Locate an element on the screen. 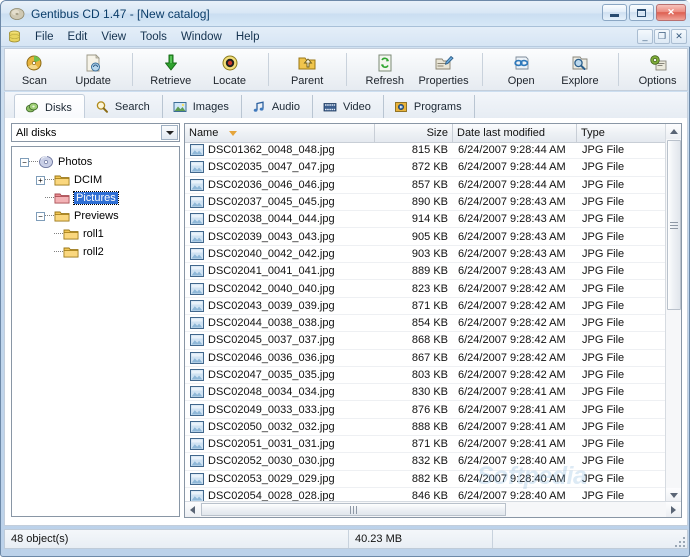 The height and width of the screenshot is (557, 690). disk-filter-combobox: All disks is located at coordinates (95, 132).